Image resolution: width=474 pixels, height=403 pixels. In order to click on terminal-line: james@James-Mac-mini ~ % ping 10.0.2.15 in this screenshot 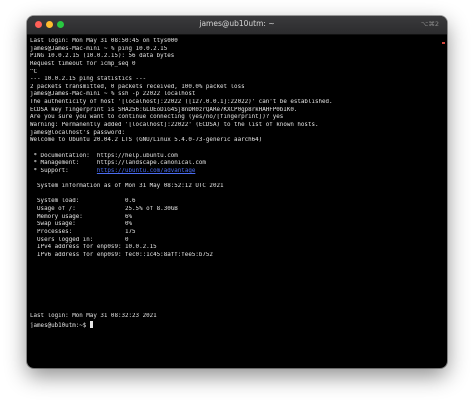, I will do `click(235, 50)`.